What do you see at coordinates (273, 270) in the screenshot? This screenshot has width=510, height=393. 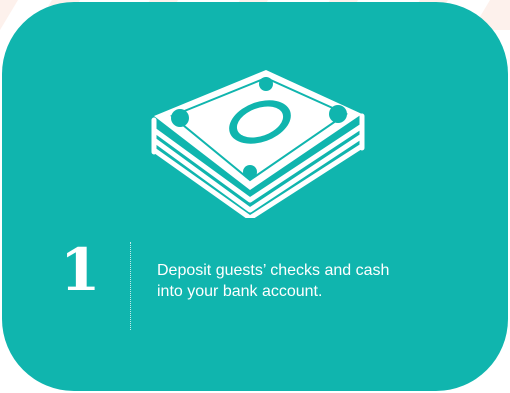 I see `step-description-line-1: Deposit guests’ checks and cash` at bounding box center [273, 270].